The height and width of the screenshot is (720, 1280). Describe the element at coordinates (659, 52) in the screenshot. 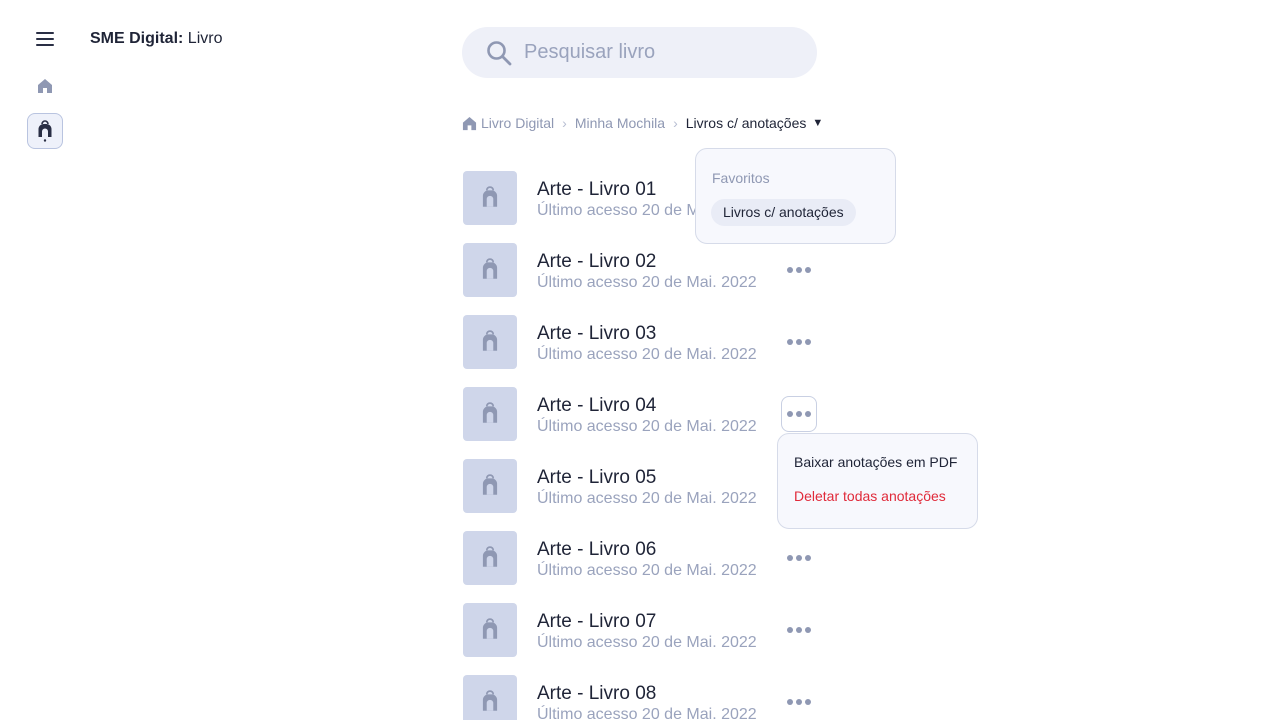

I see `search-input` at that location.